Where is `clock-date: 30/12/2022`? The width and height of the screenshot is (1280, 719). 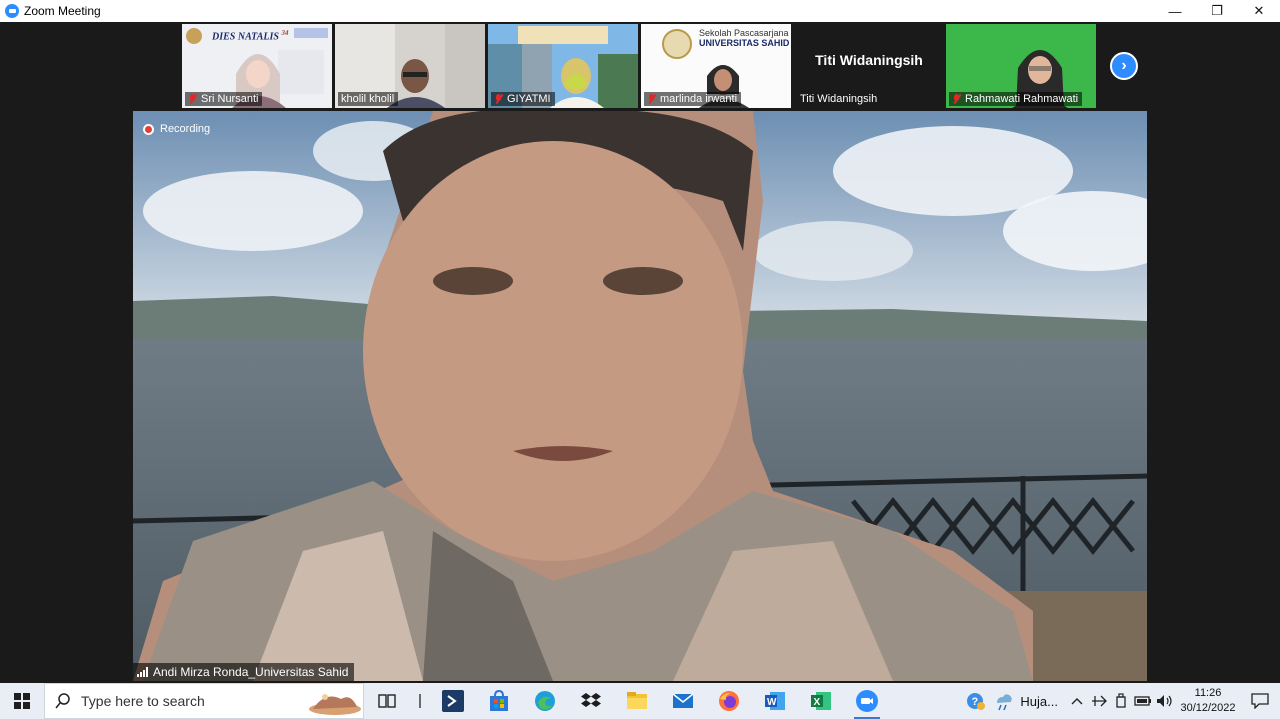
clock-date: 30/12/2022 is located at coordinates (1208, 708).